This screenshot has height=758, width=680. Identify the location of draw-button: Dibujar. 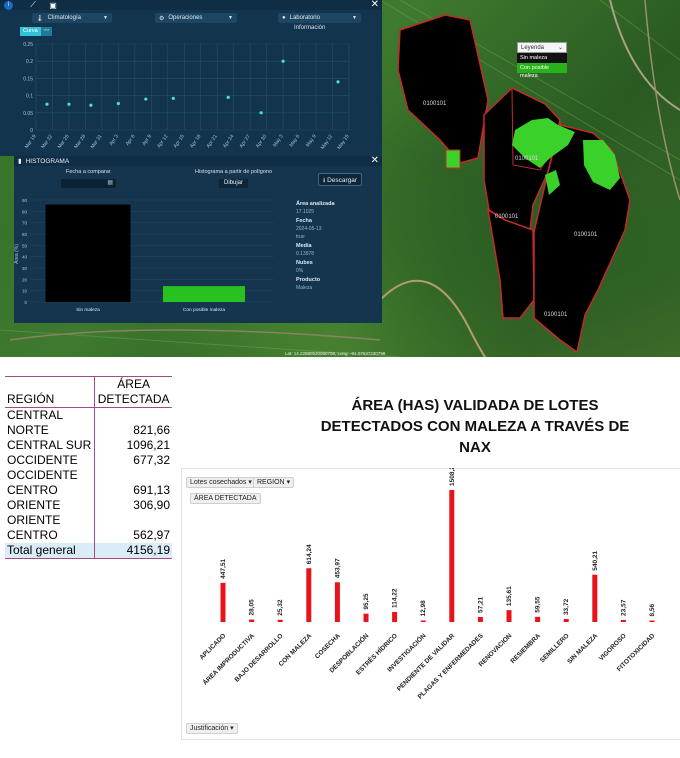
(234, 183).